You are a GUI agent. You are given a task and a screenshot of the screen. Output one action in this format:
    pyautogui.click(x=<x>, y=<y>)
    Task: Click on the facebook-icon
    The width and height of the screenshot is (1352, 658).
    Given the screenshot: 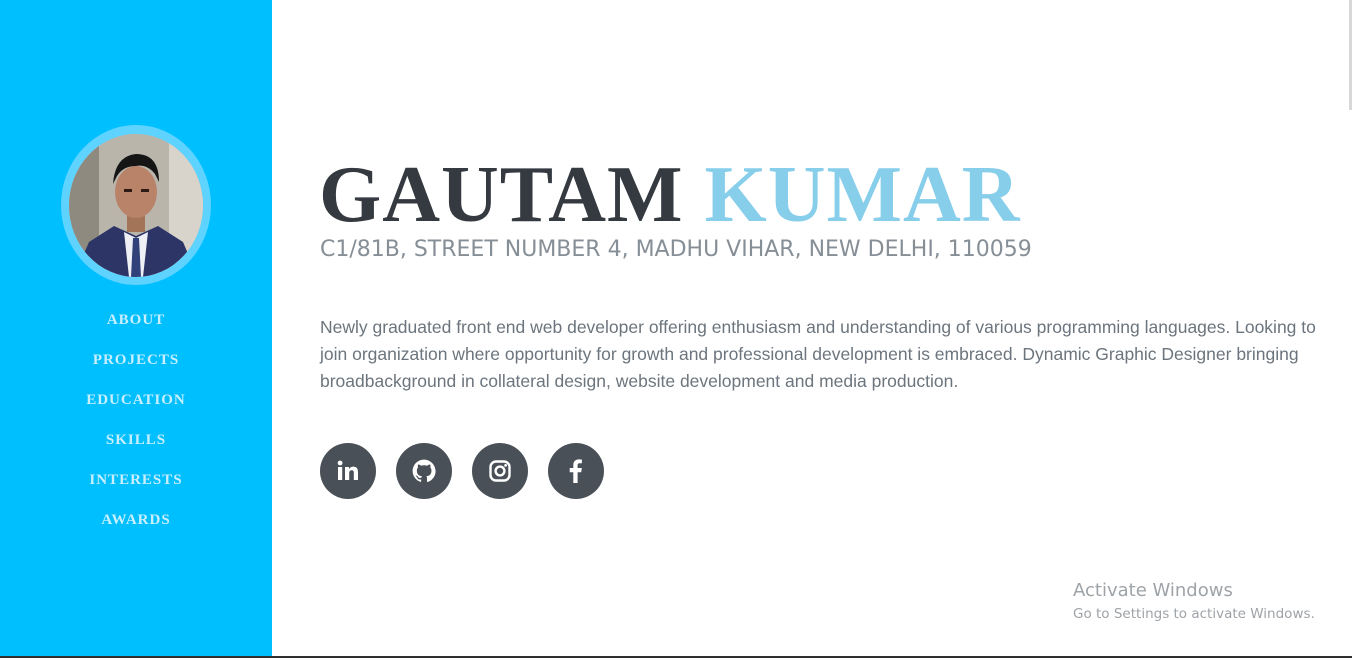 What is the action you would take?
    pyautogui.click(x=575, y=471)
    